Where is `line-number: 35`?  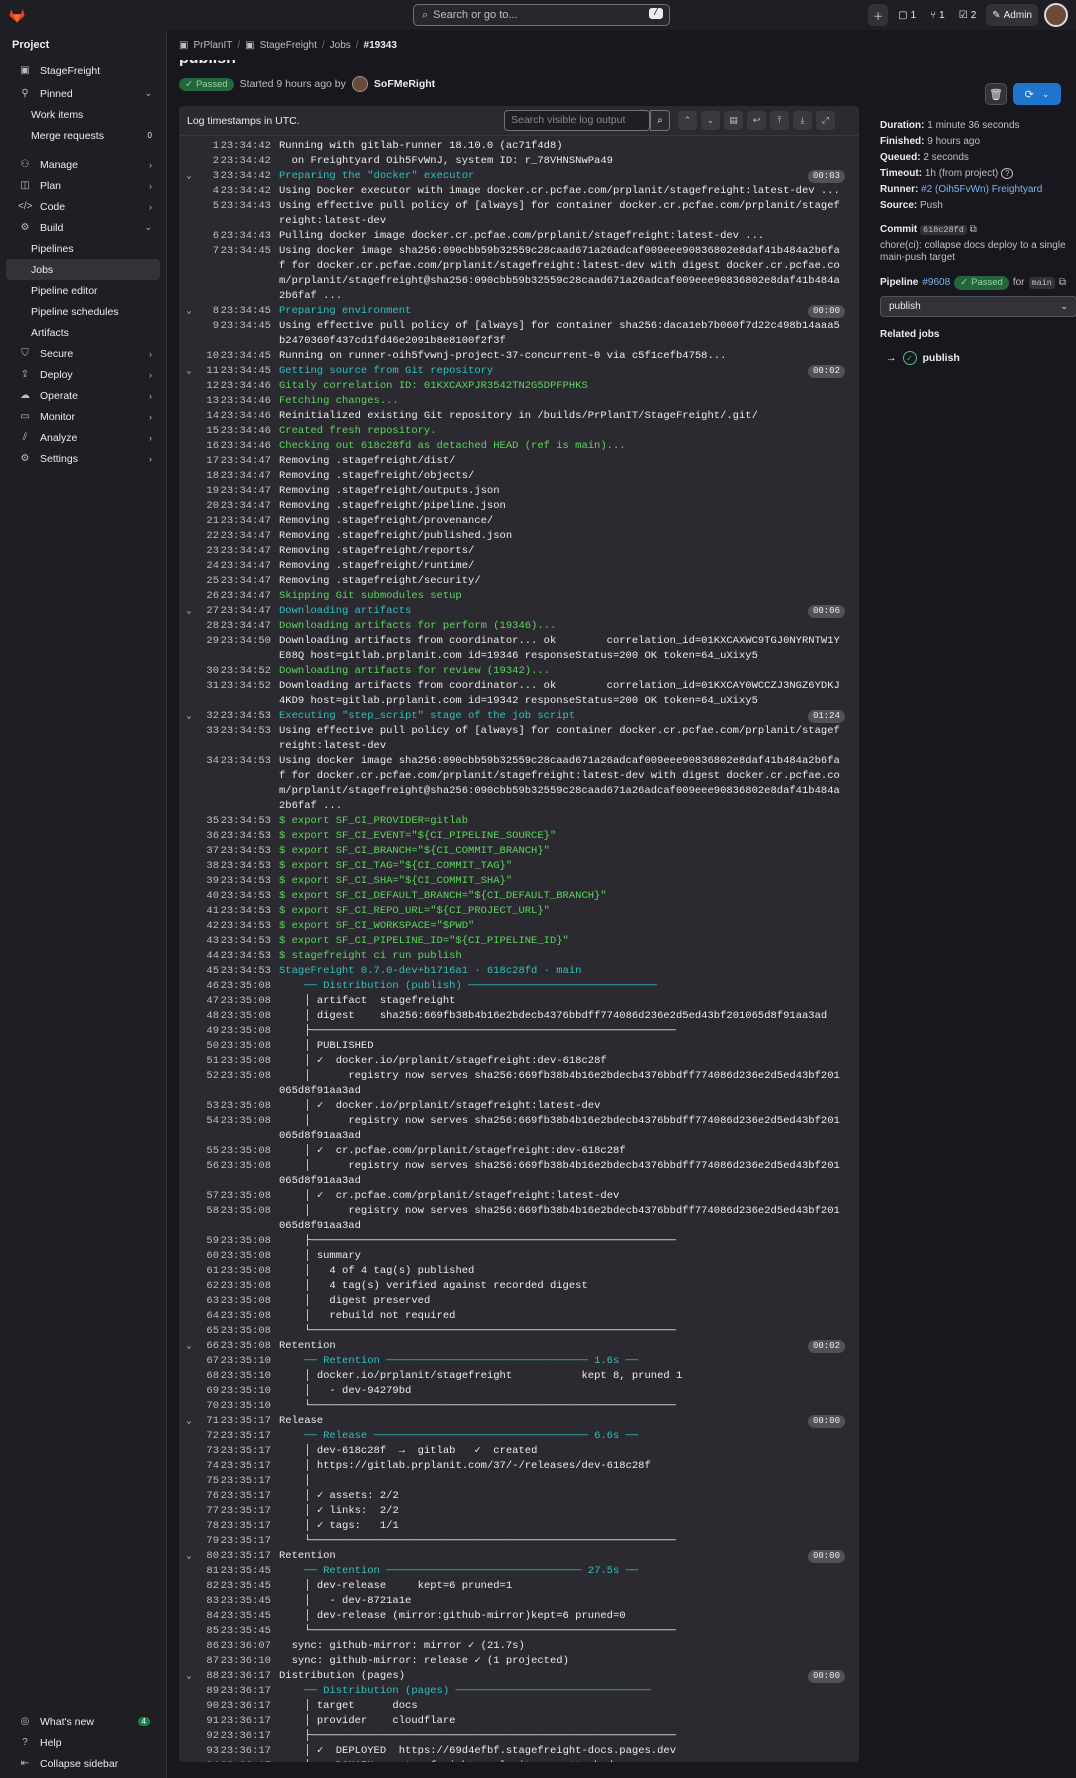 line-number: 35 is located at coordinates (199, 821).